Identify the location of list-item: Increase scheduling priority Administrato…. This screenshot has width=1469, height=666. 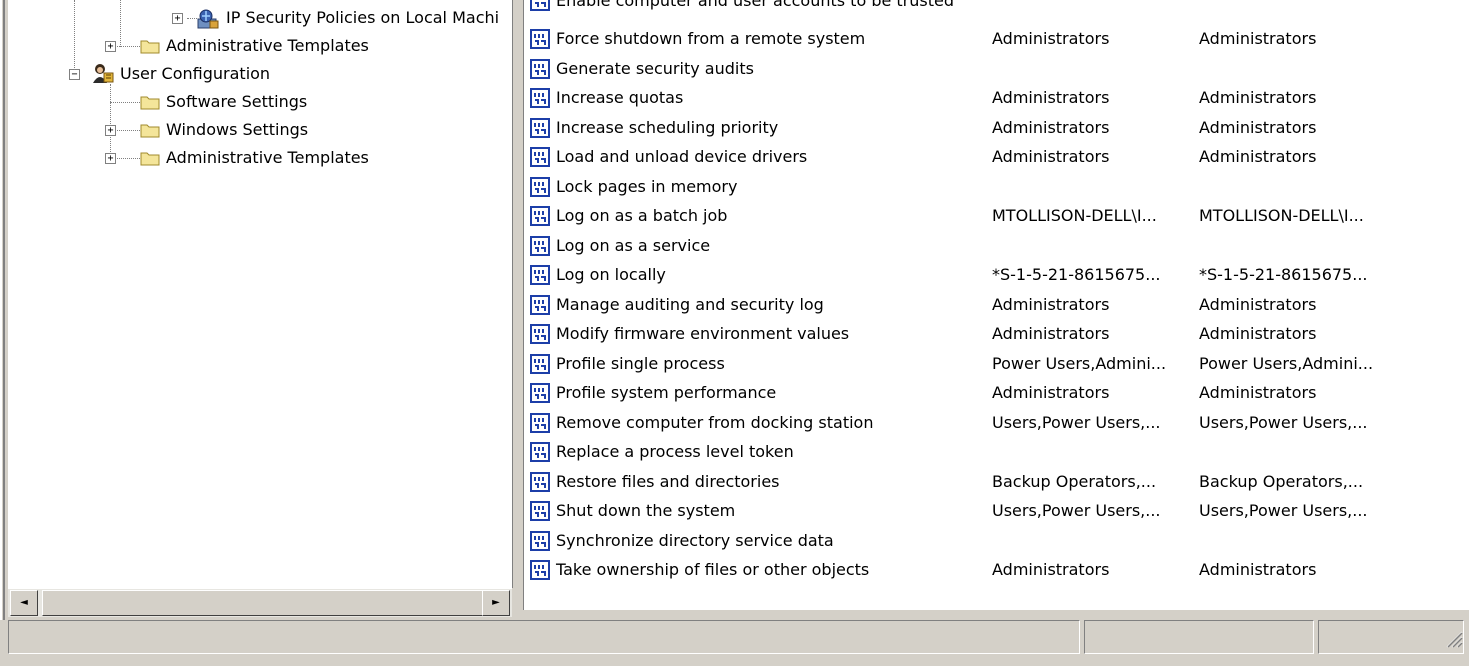
(994, 127).